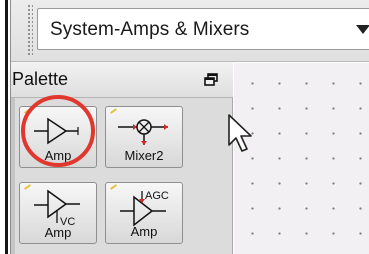 The width and height of the screenshot is (369, 254). Describe the element at coordinates (30, 30) in the screenshot. I see `toolbar-grip` at that location.